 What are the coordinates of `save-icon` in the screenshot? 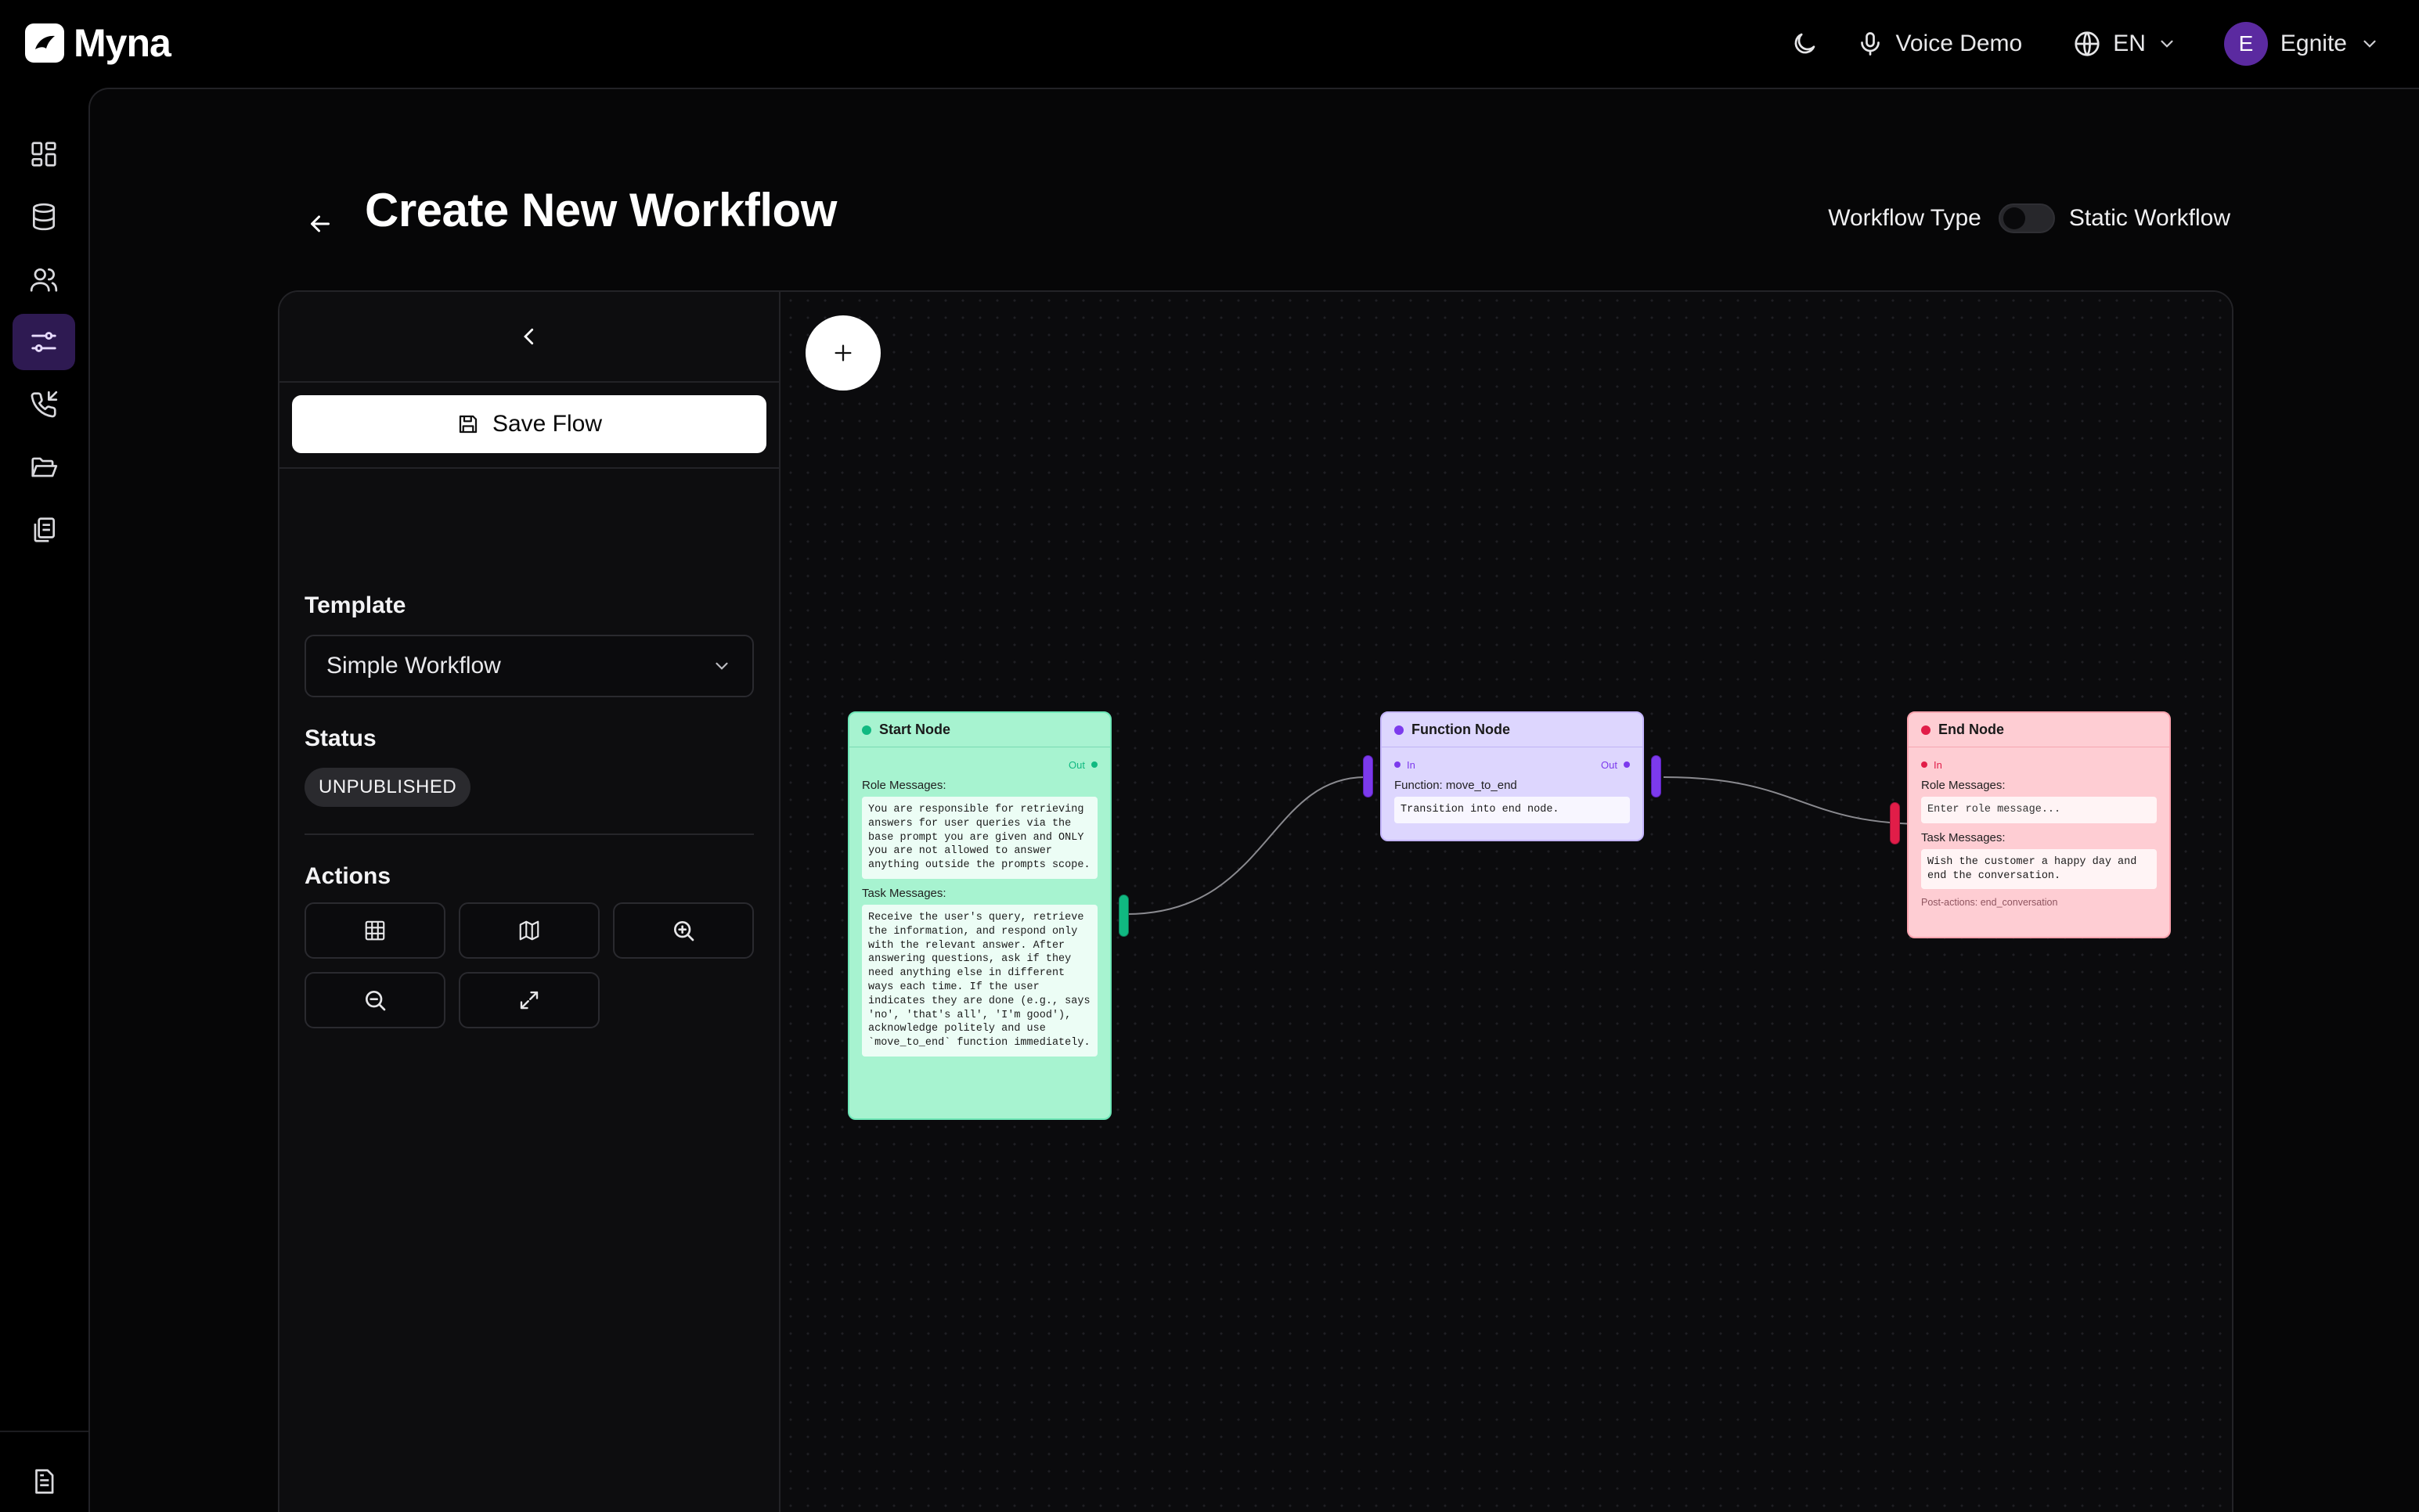 It's located at (468, 424).